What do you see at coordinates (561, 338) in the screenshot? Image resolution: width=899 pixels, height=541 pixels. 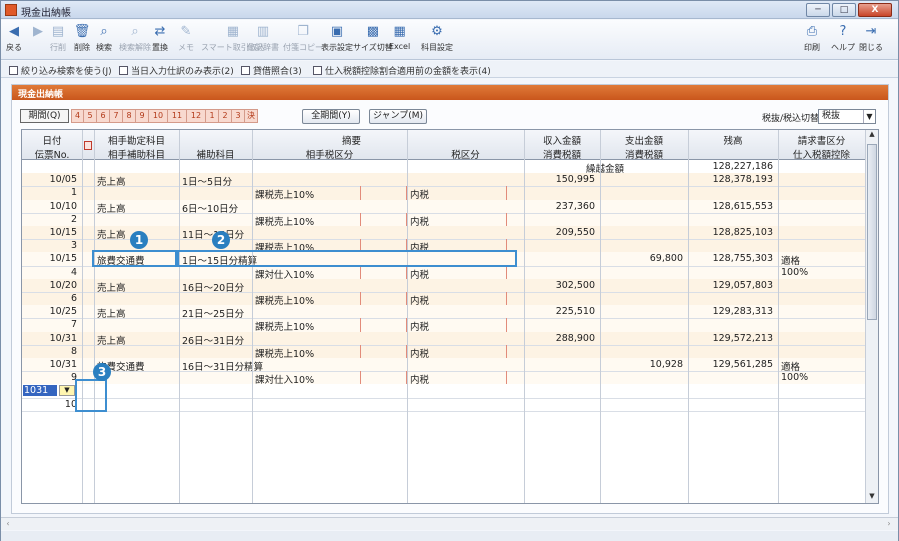 I see `entry-income: 288,900` at bounding box center [561, 338].